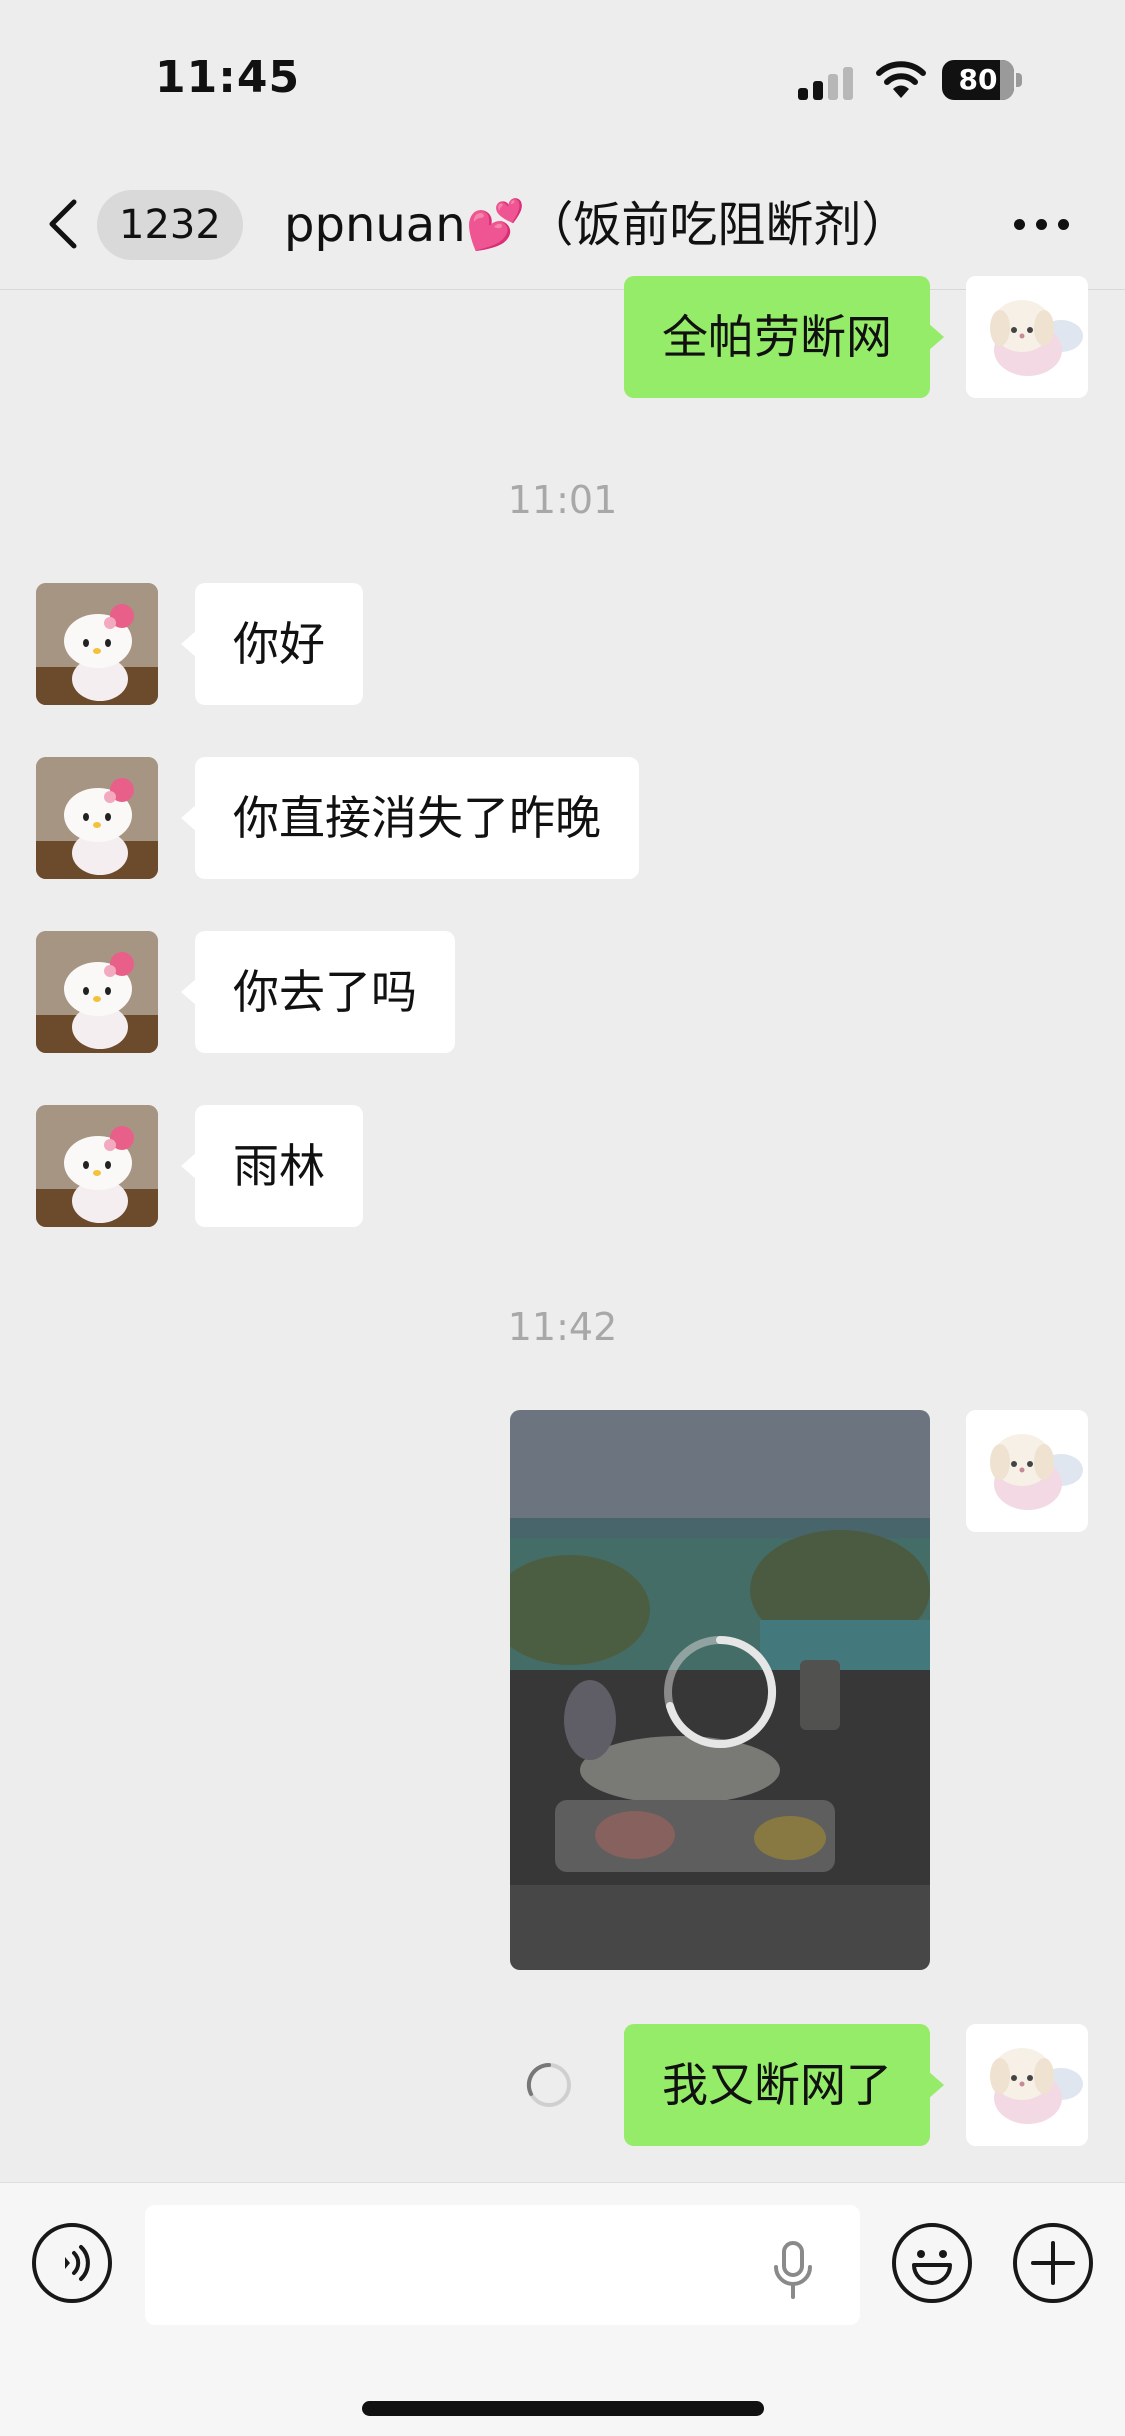  I want to click on image-message, so click(720, 1690).